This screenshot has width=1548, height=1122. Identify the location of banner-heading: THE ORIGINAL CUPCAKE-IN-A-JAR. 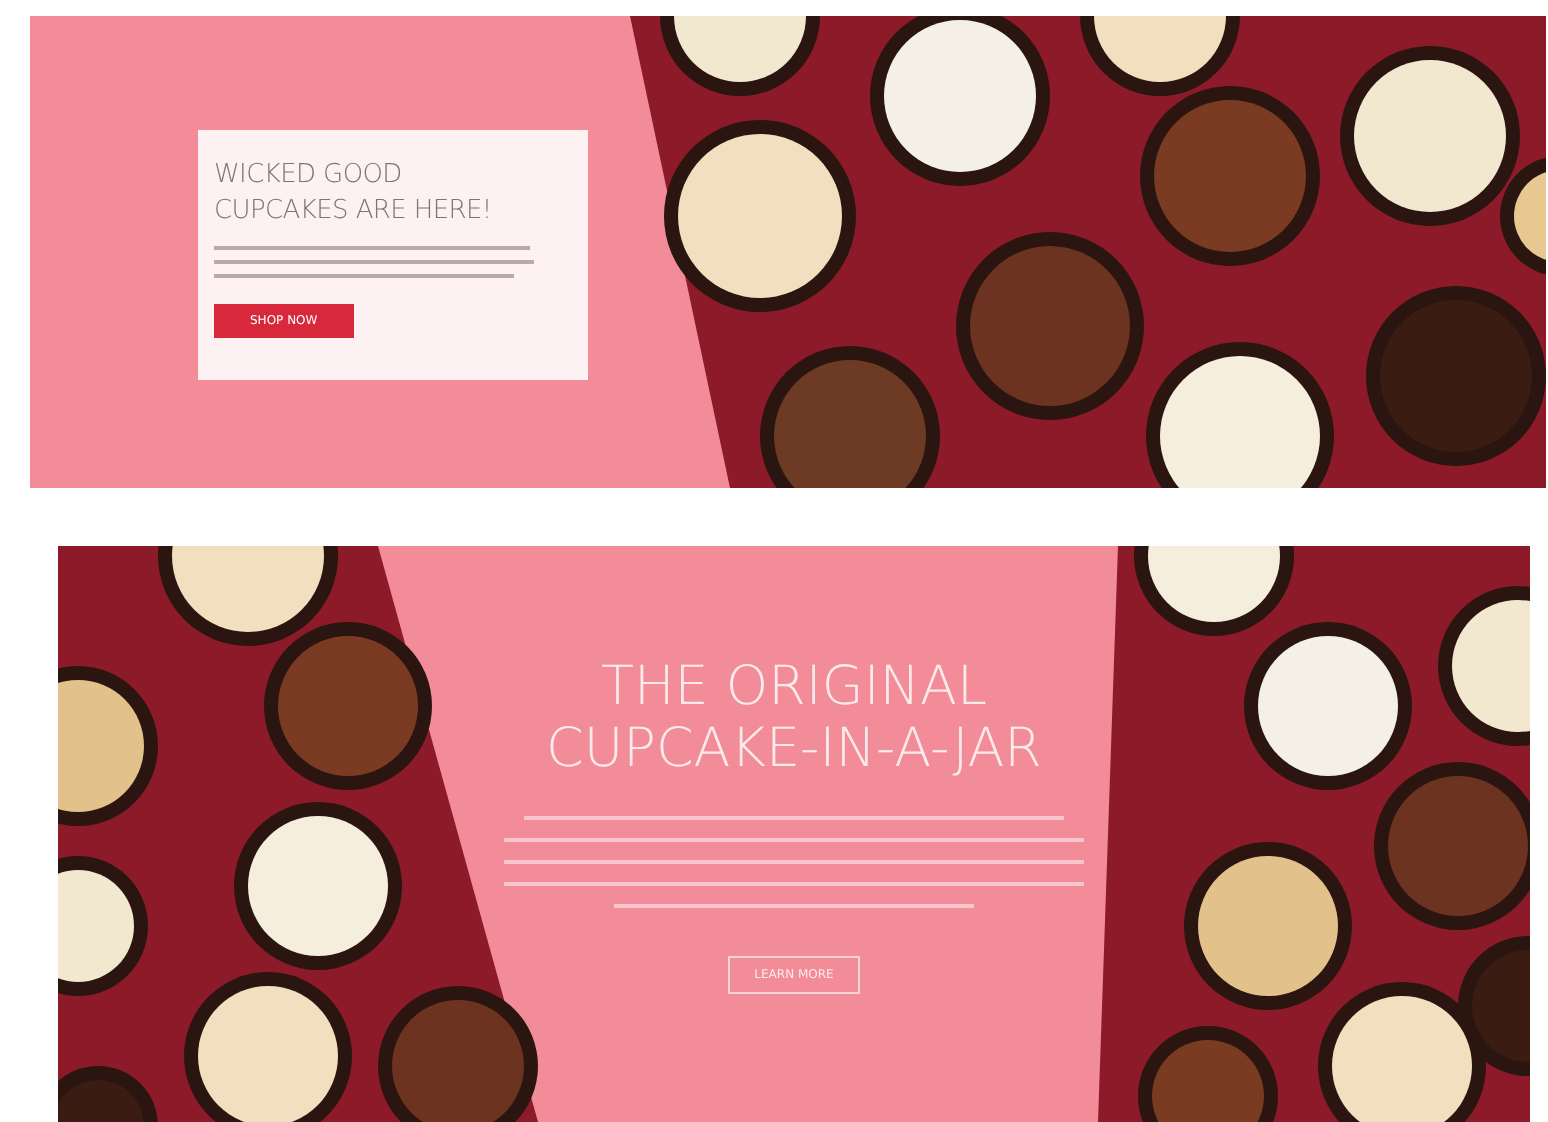
(794, 718).